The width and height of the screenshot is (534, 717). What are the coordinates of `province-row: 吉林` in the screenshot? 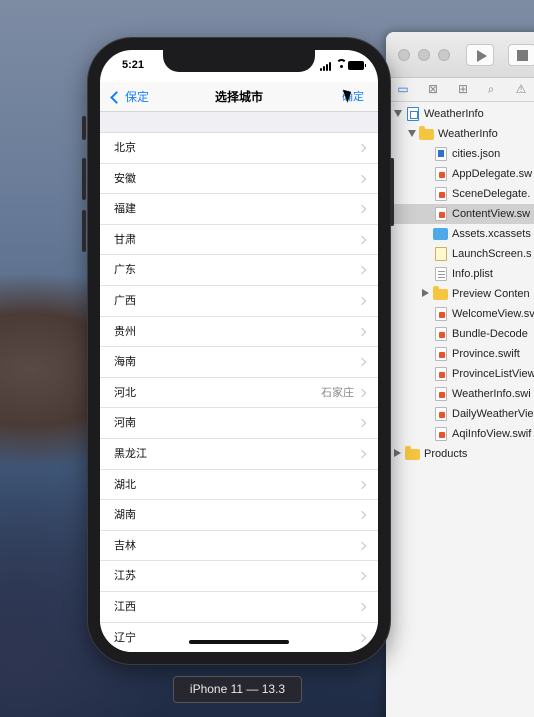 It's located at (239, 546).